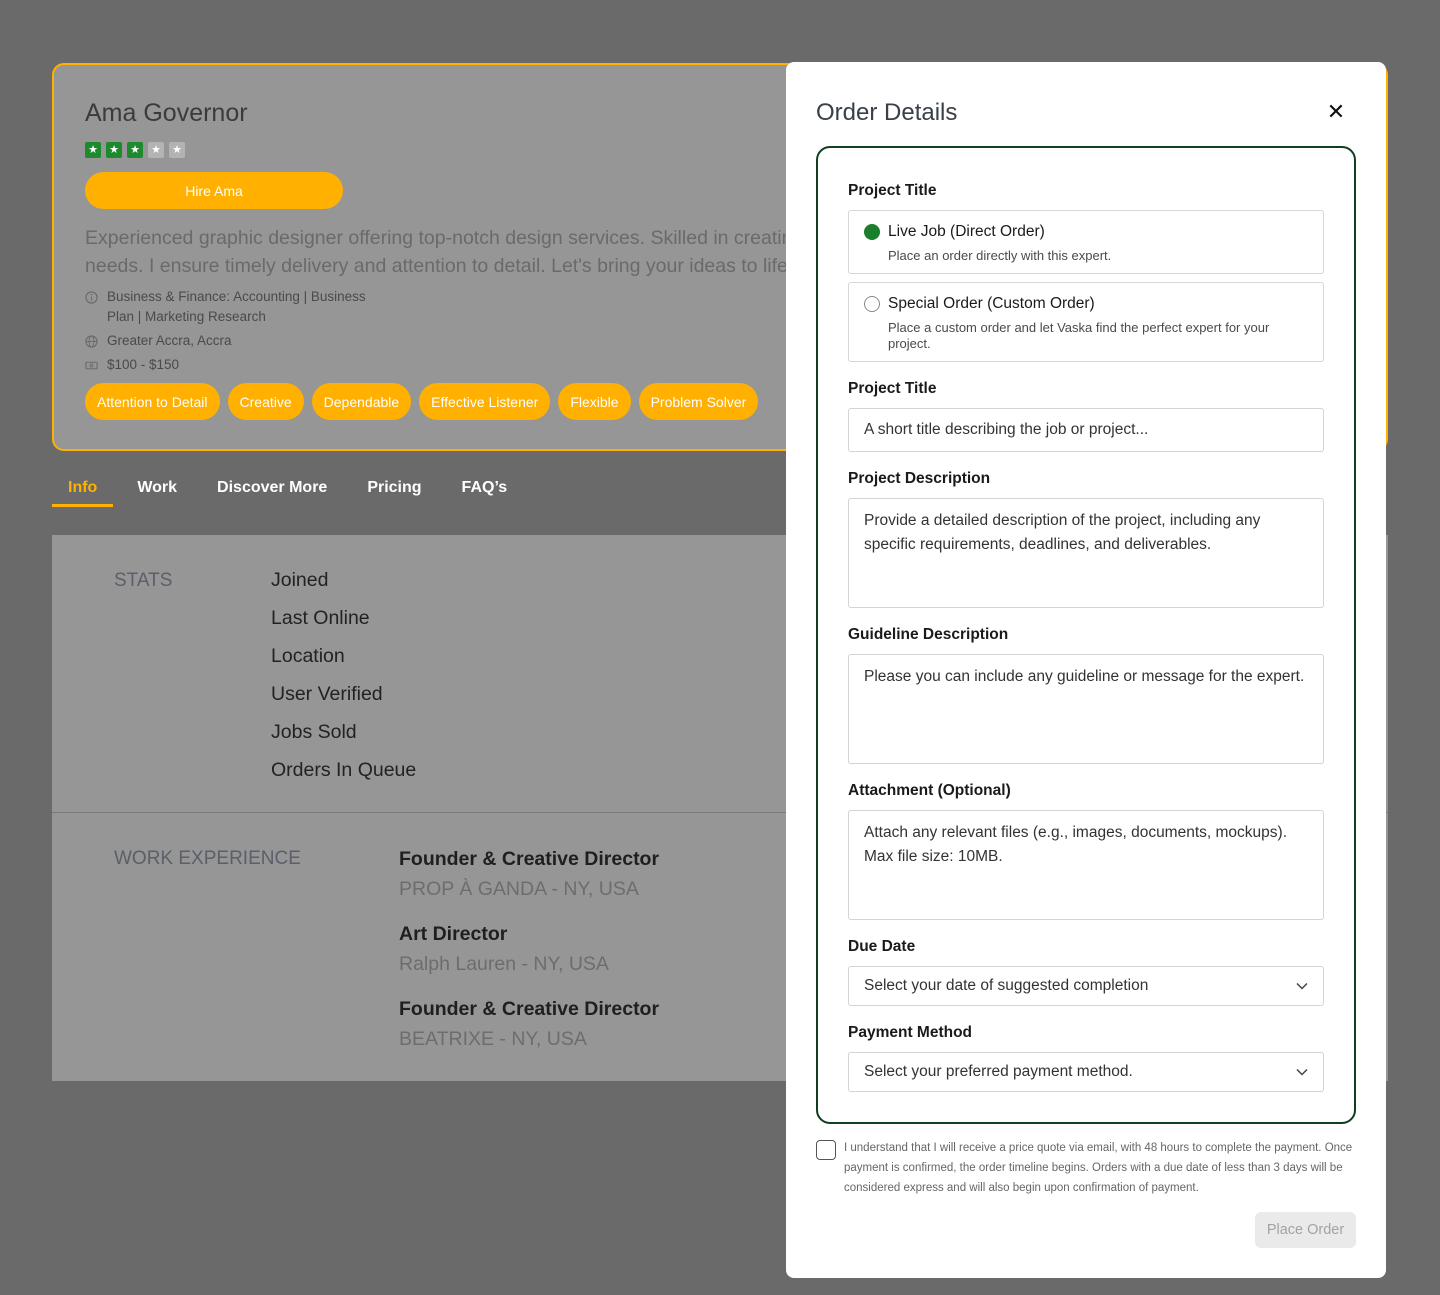 The width and height of the screenshot is (1440, 1295). Describe the element at coordinates (887, 112) in the screenshot. I see `modal-title: Order Details` at that location.